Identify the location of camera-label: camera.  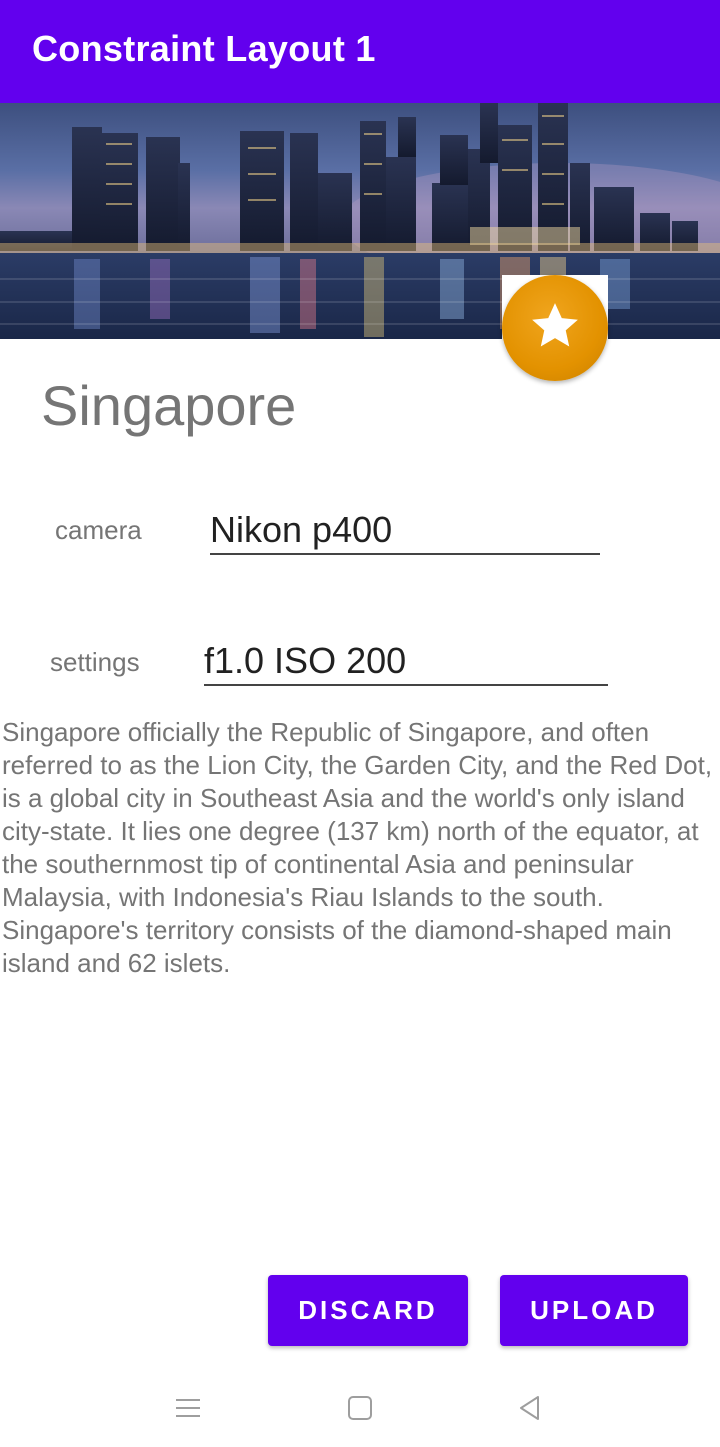
(98, 530).